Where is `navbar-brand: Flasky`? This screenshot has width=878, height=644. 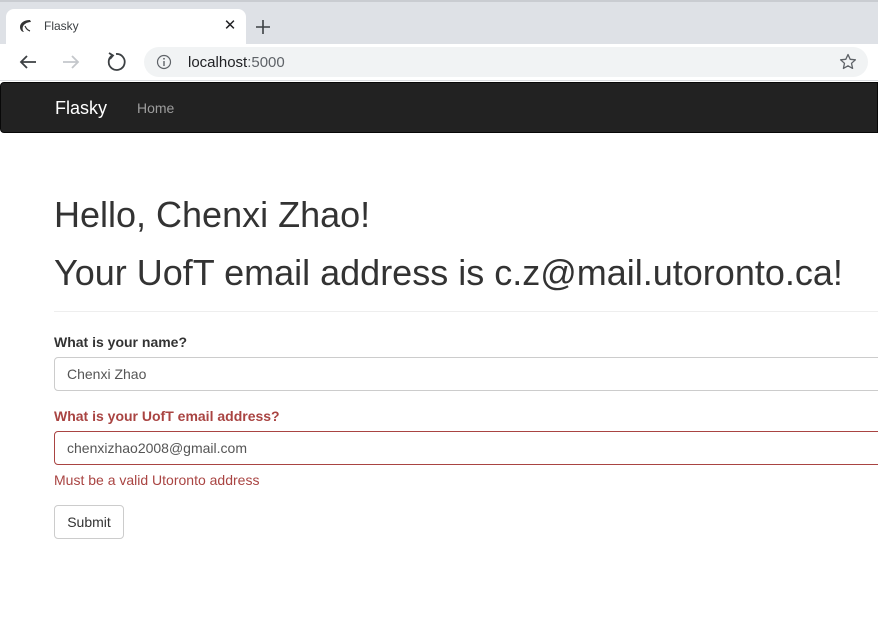 navbar-brand: Flasky is located at coordinates (81, 108).